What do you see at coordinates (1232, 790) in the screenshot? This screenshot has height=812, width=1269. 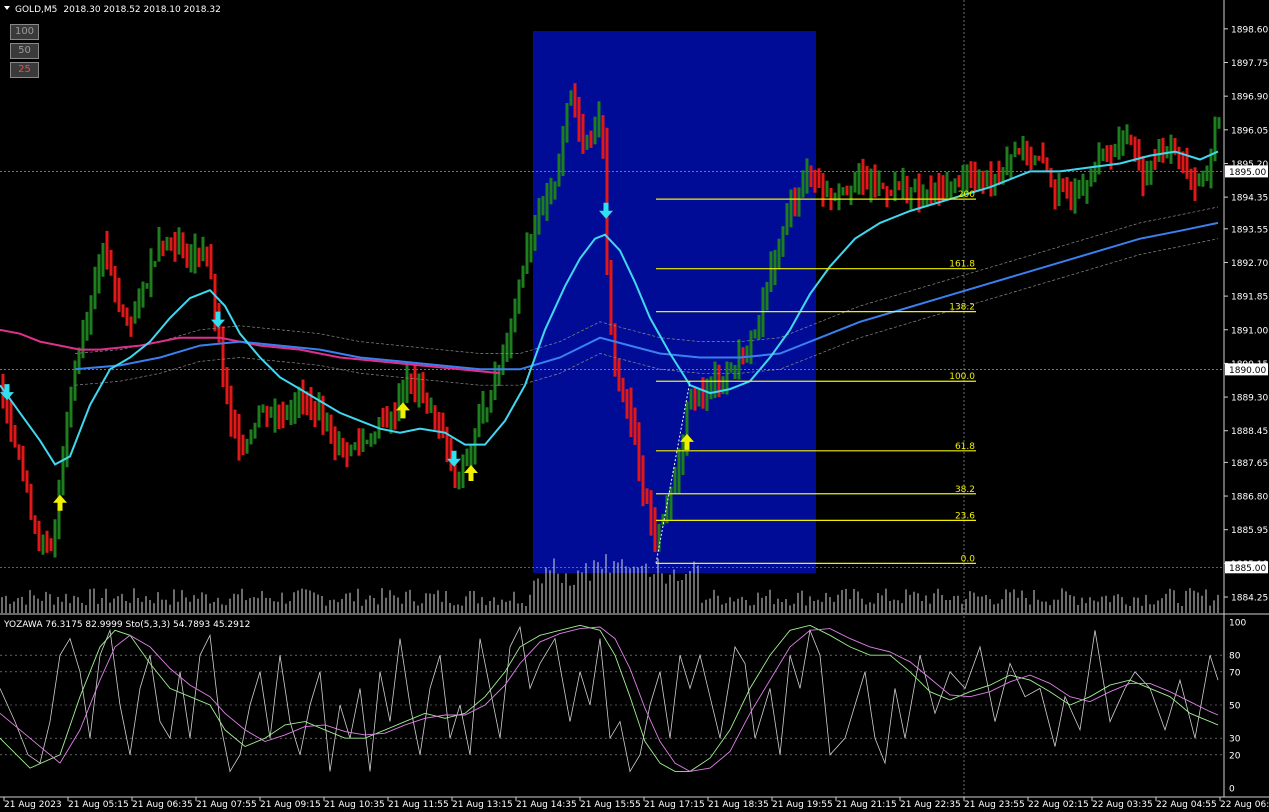 I see `osc-tick-label: 0` at bounding box center [1232, 790].